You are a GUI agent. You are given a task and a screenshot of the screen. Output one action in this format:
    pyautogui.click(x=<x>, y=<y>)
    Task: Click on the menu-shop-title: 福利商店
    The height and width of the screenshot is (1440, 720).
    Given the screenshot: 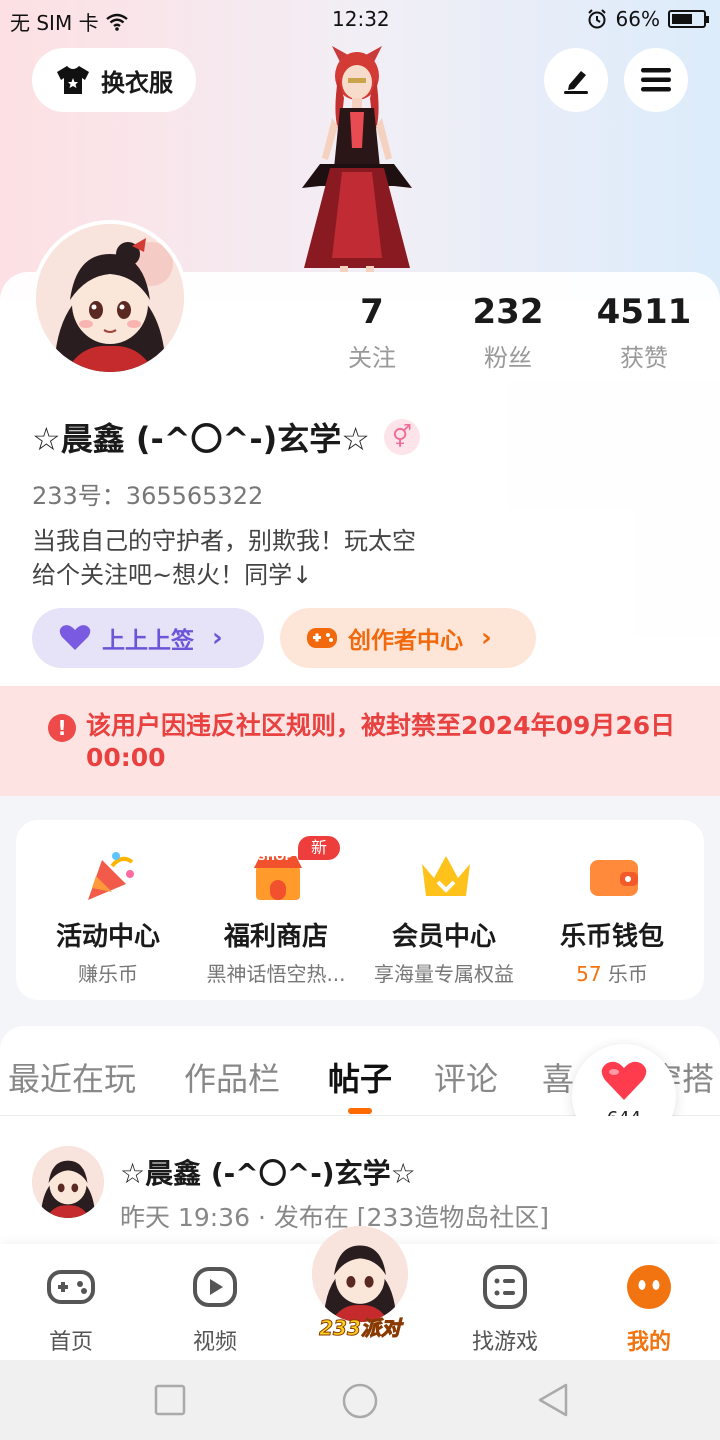 What is the action you would take?
    pyautogui.click(x=275, y=937)
    